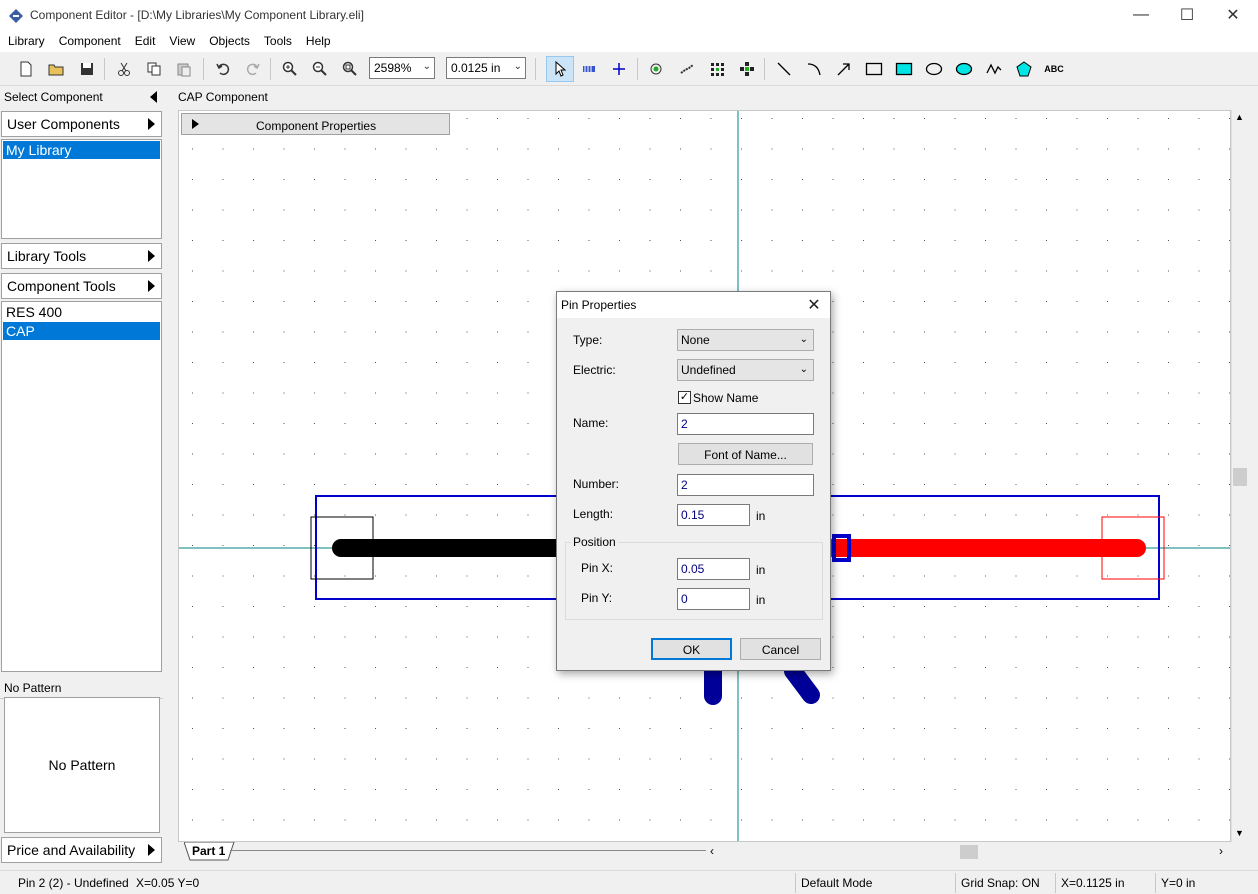  What do you see at coordinates (168, 883) in the screenshot?
I see `status-pin-xy: X=0.05 Y=0` at bounding box center [168, 883].